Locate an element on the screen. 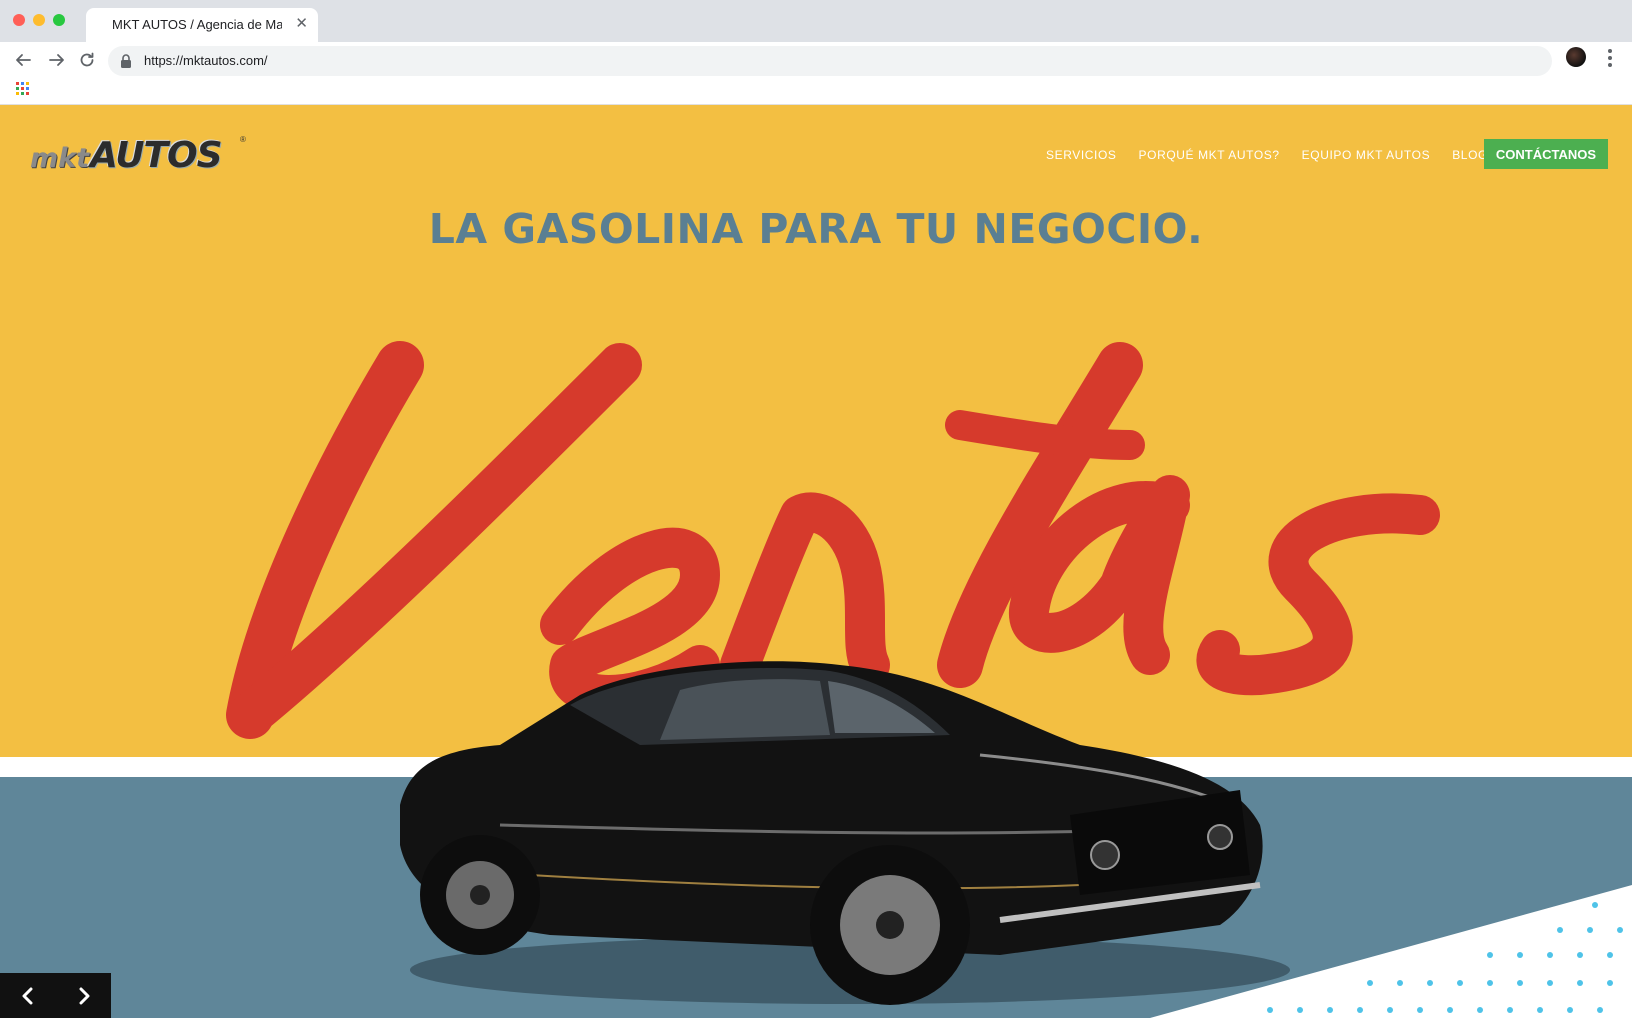 Image resolution: width=1632 pixels, height=1018 pixels. logo-autos-text: AUTOS is located at coordinates (156, 155).